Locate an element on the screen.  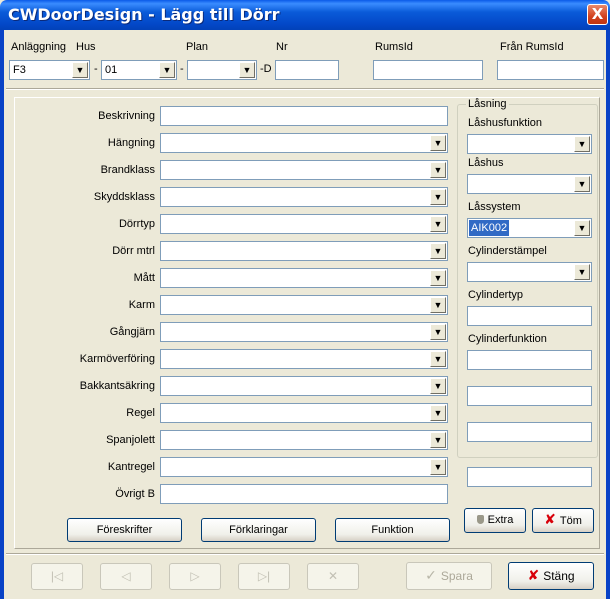
shield-icon is located at coordinates (480, 519).